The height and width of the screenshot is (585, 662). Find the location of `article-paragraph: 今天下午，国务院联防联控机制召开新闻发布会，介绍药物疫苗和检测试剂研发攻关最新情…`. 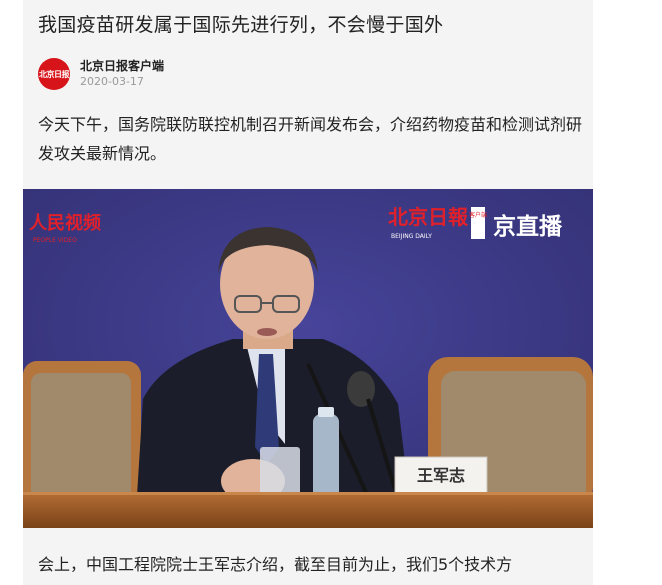

article-paragraph: 今天下午，国务院联防联控机制召开新闻发布会，介绍药物疫苗和检测试剂研发攻关最新情… is located at coordinates (310, 139).